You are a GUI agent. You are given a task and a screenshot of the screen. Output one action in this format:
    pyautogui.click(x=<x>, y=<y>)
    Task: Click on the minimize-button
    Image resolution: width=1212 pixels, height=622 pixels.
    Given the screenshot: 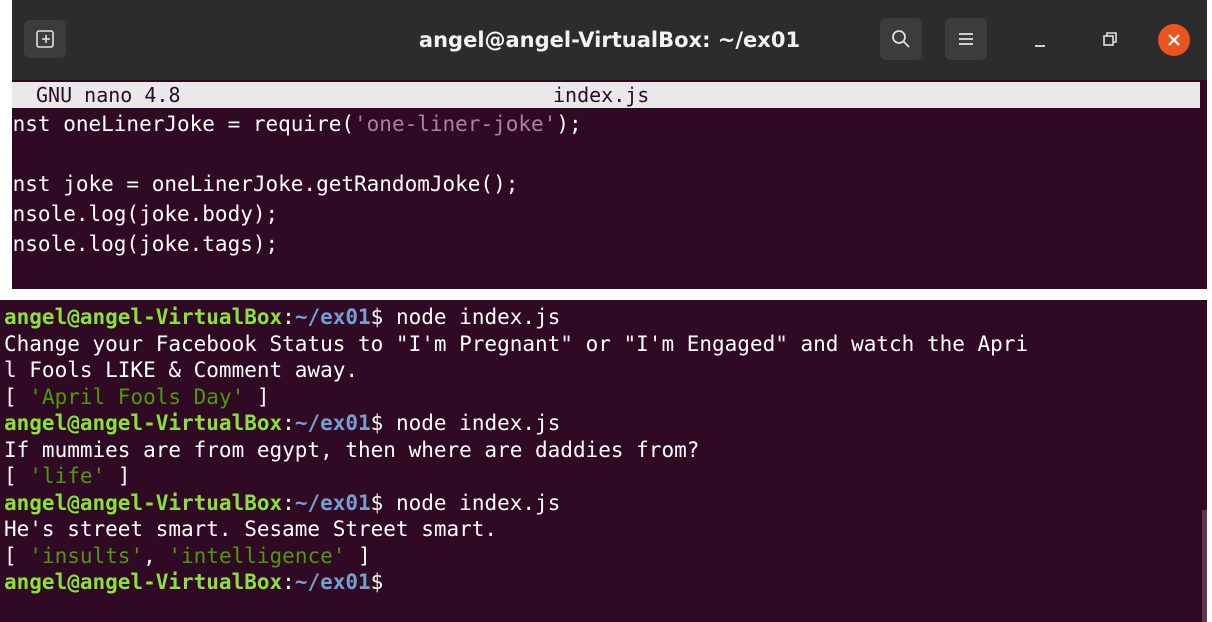 What is the action you would take?
    pyautogui.click(x=1040, y=40)
    